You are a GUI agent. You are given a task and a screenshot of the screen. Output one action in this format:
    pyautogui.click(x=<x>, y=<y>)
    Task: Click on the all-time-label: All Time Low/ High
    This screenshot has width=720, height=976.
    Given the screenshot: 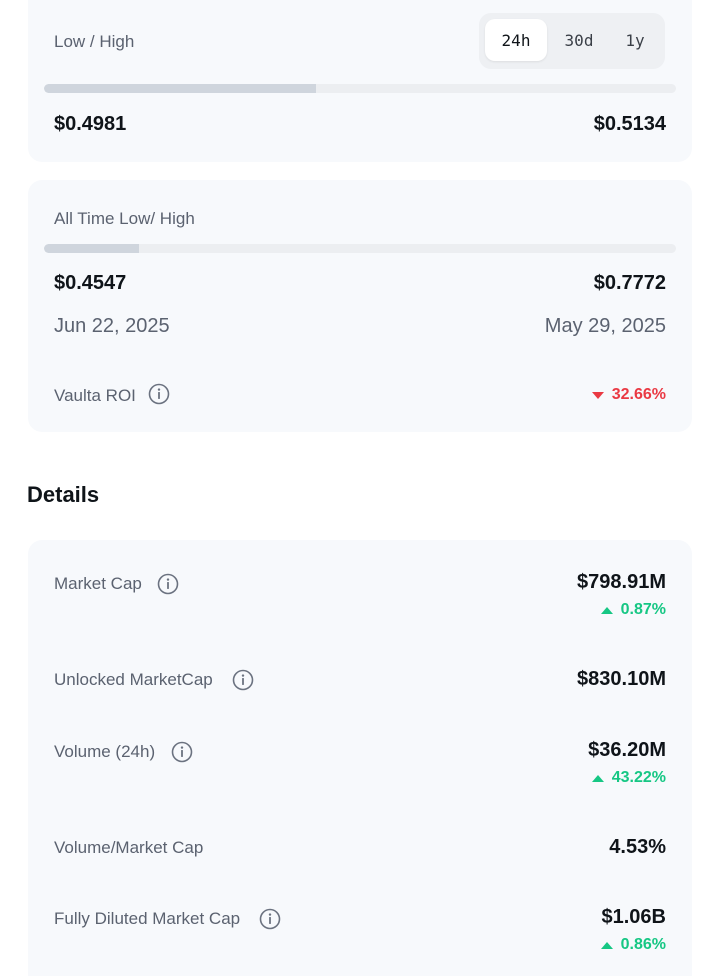 What is the action you would take?
    pyautogui.click(x=124, y=218)
    